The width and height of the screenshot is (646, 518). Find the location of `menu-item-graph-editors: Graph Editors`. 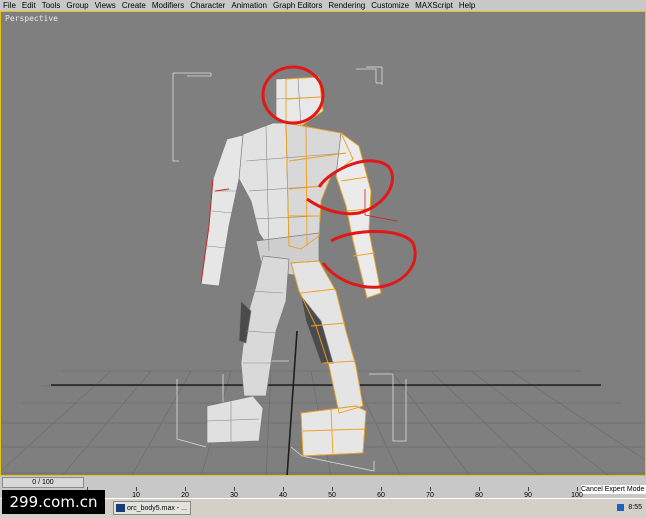

menu-item-graph-editors: Graph Editors is located at coordinates (297, 5).